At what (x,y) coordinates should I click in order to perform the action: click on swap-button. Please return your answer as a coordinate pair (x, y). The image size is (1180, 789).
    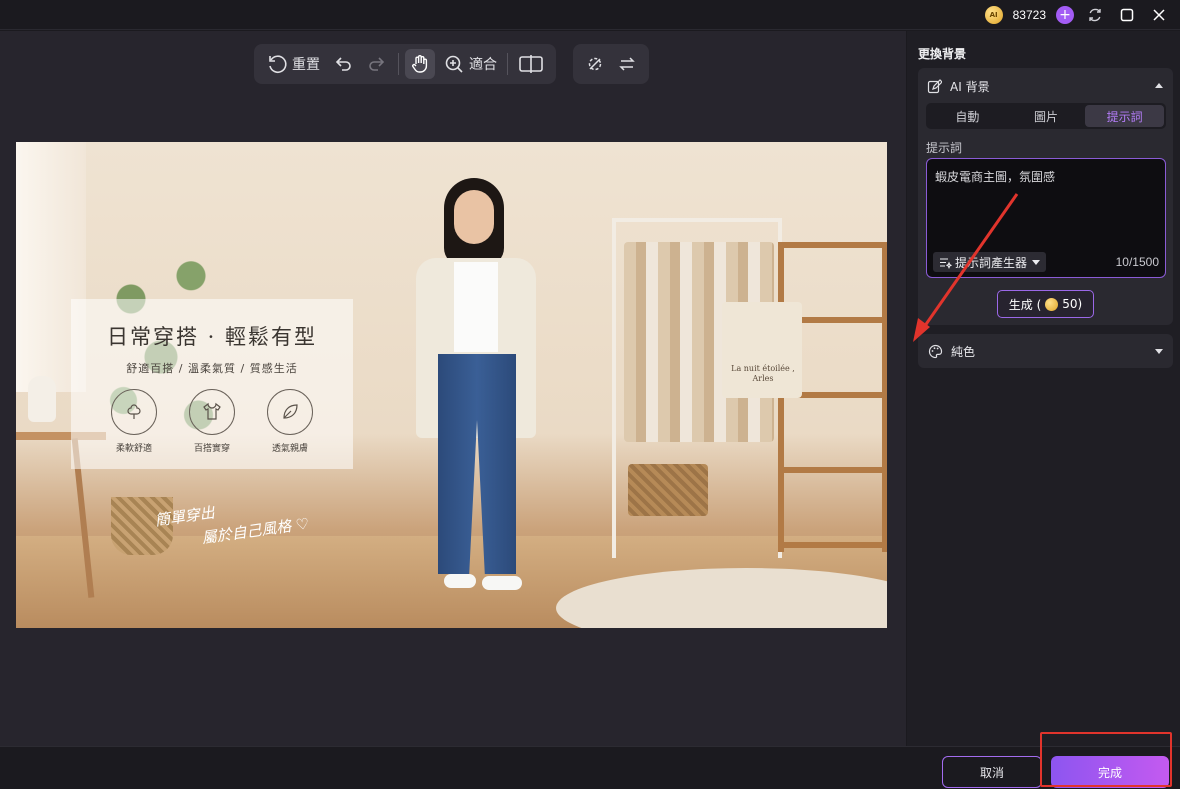
    Looking at the image, I should click on (627, 64).